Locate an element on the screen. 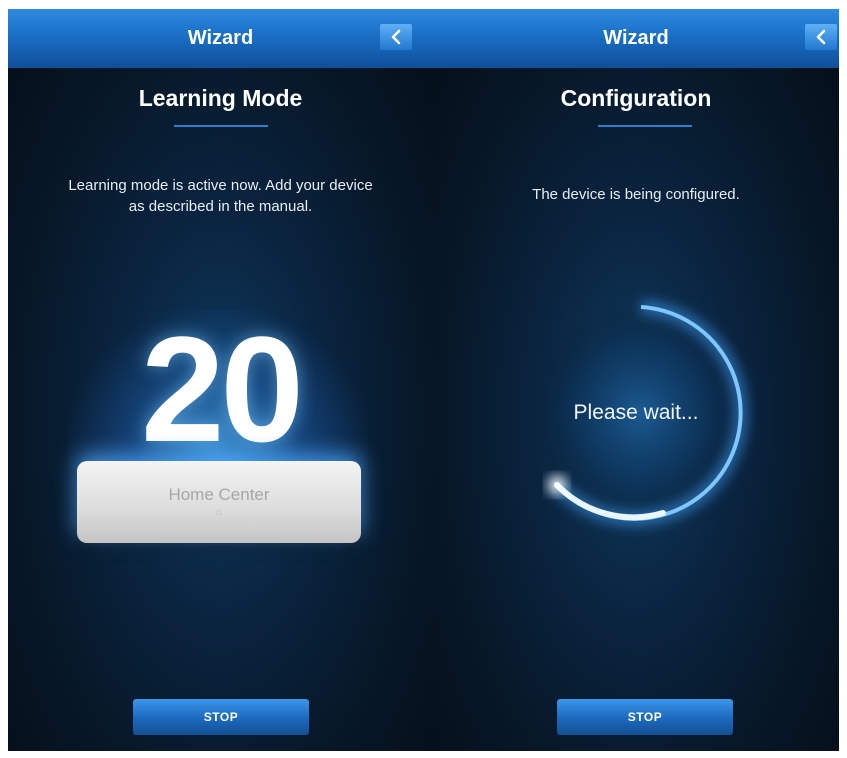  home-center-device: Home Center ⌂ is located at coordinates (219, 502).